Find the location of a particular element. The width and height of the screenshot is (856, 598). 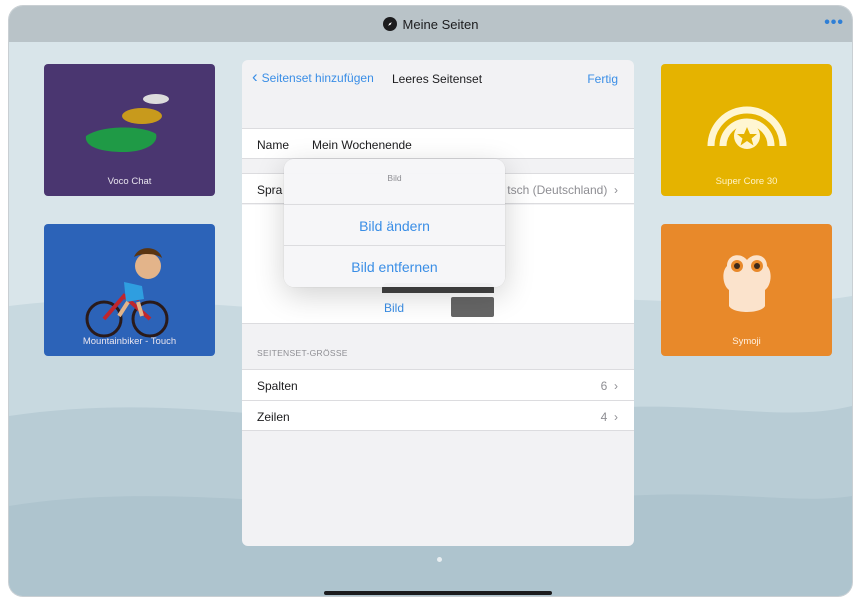

image-button: Bild is located at coordinates (394, 308).